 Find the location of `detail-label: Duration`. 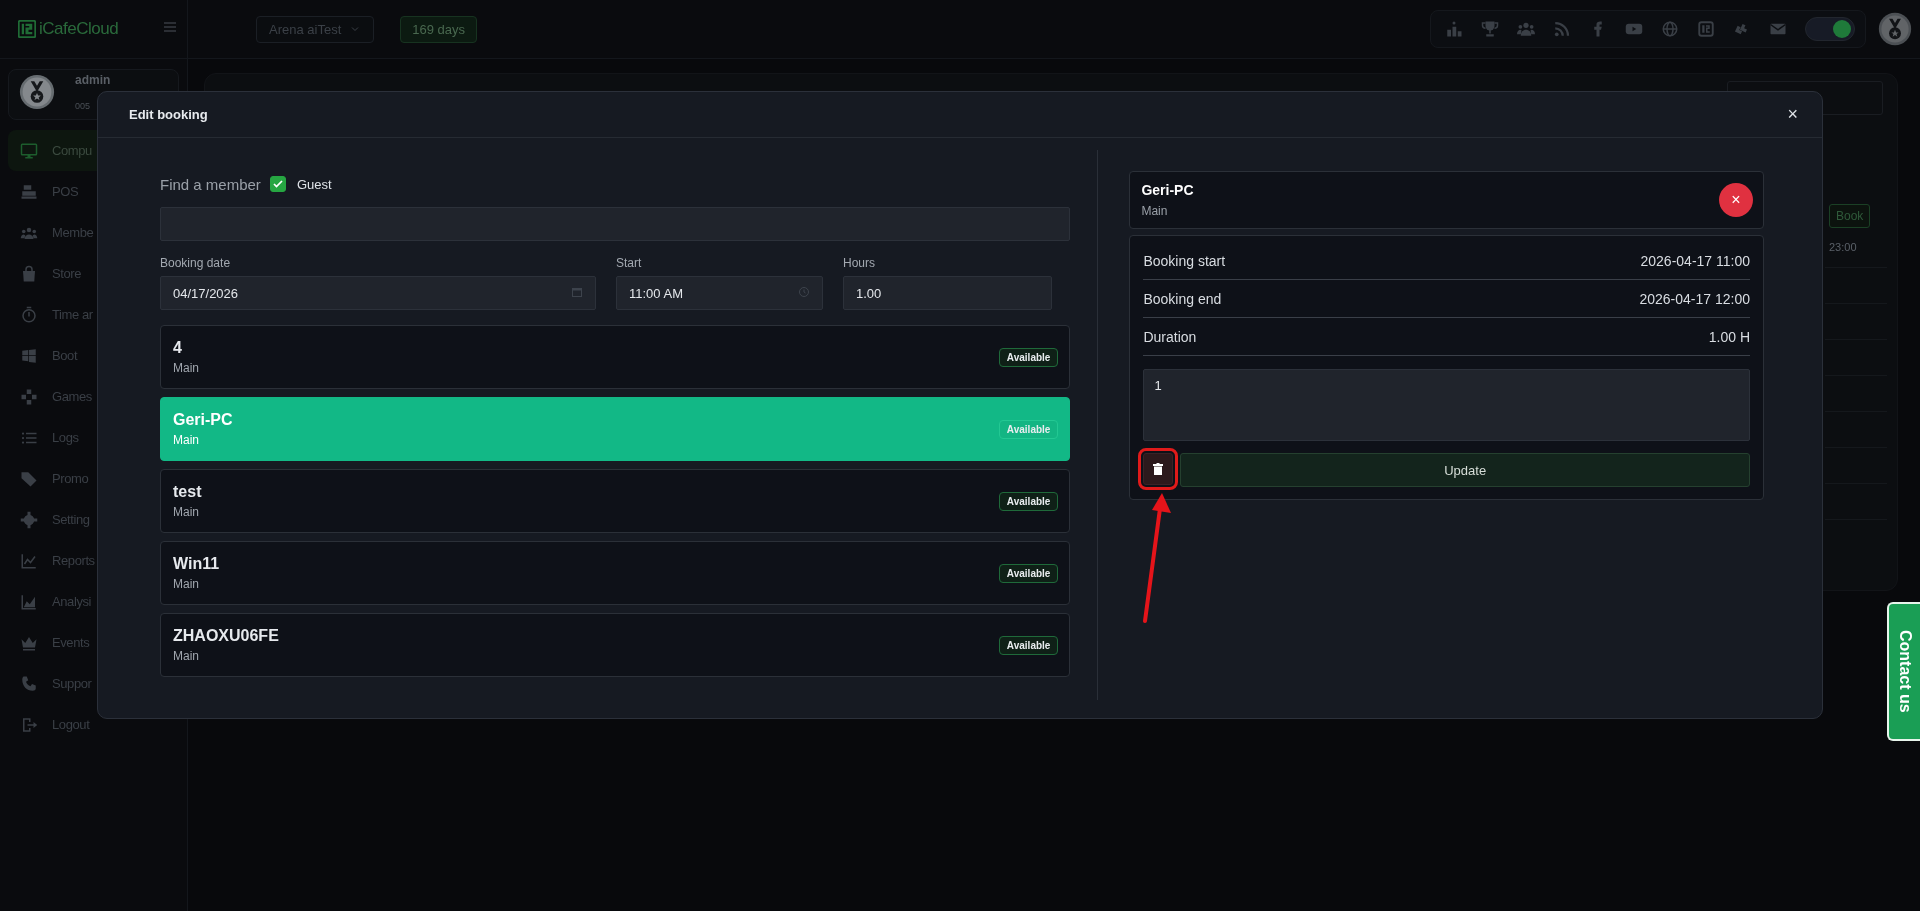

detail-label: Duration is located at coordinates (1170, 336).